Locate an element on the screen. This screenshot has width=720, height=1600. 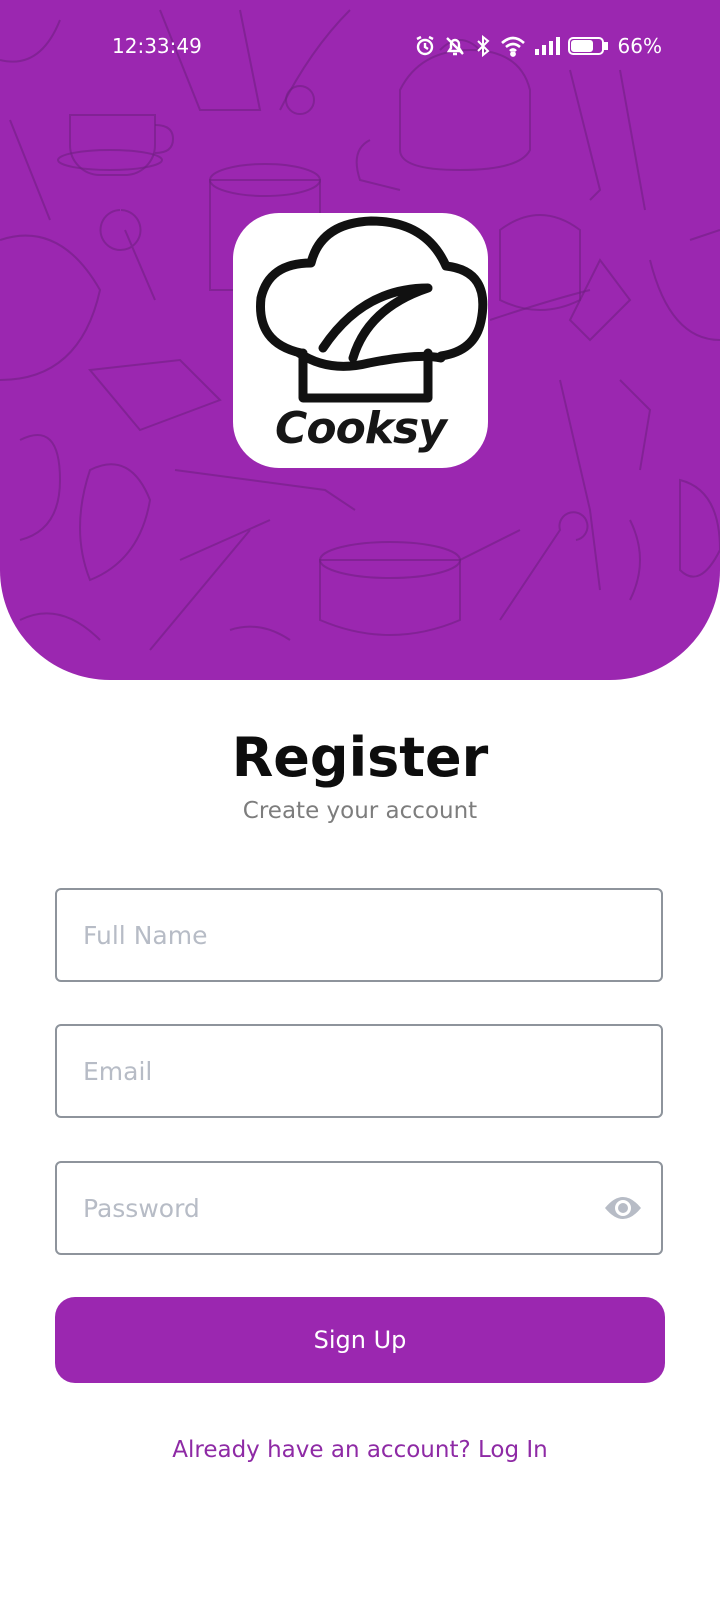
eye-icon is located at coordinates (623, 1208).